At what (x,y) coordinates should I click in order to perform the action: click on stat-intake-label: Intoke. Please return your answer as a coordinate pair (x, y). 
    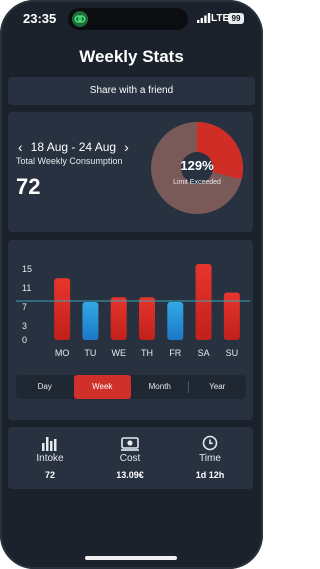
    Looking at the image, I should click on (50, 458).